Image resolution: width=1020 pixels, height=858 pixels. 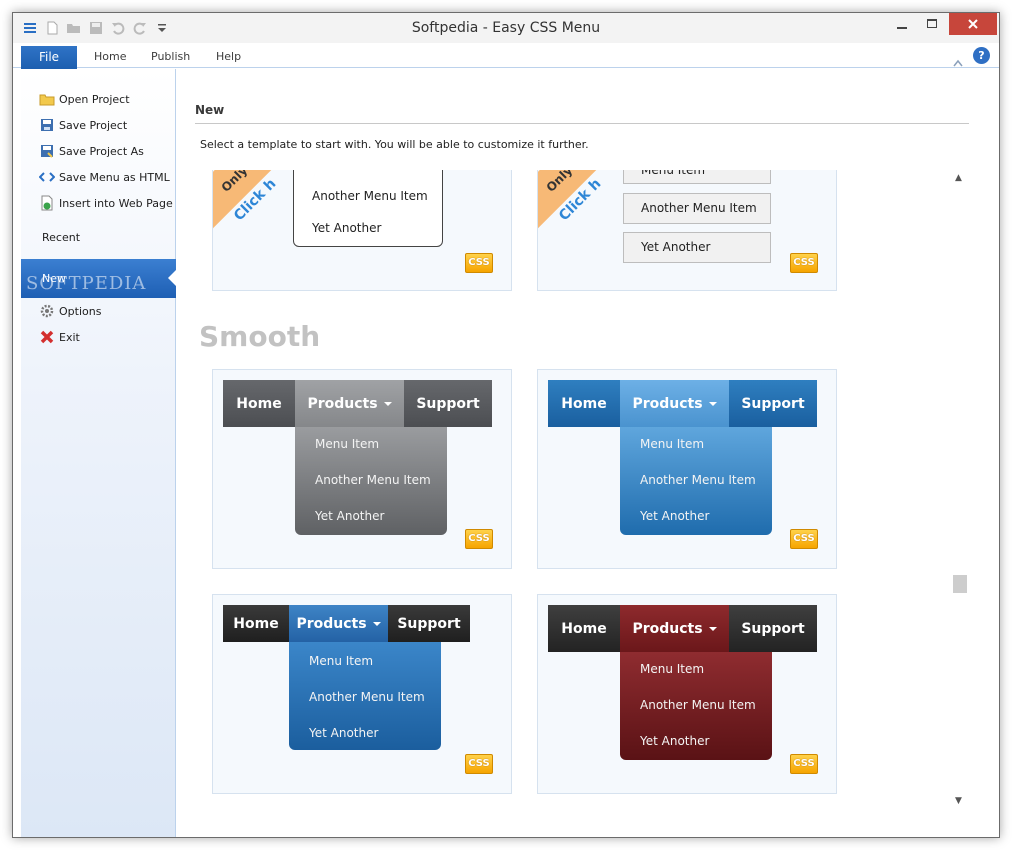 I want to click on tab-publish: Publish, so click(x=170, y=56).